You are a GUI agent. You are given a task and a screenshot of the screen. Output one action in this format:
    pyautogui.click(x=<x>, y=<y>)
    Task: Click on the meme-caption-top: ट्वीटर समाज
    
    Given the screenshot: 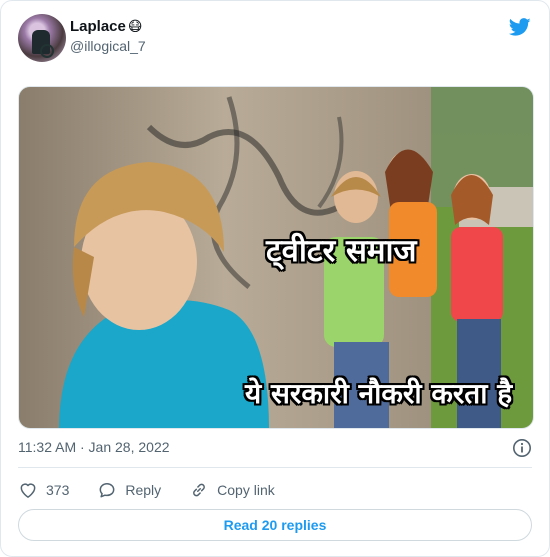 What is the action you would take?
    pyautogui.click(x=341, y=251)
    